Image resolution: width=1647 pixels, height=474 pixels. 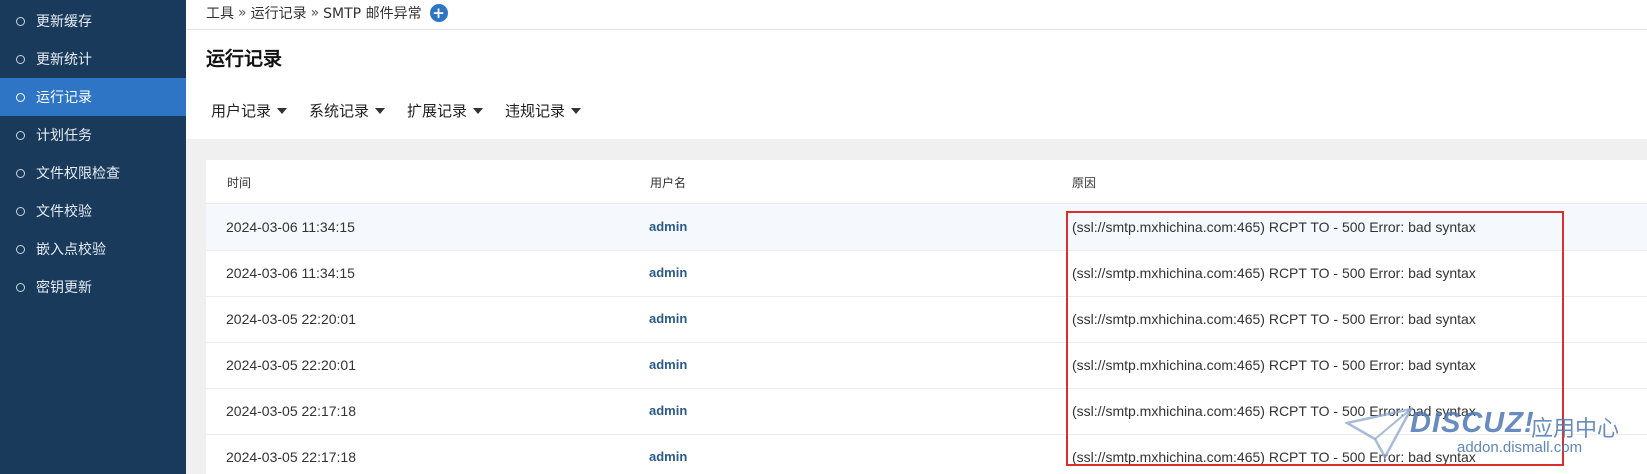 What do you see at coordinates (438, 13) in the screenshot?
I see `plus-icon: +` at bounding box center [438, 13].